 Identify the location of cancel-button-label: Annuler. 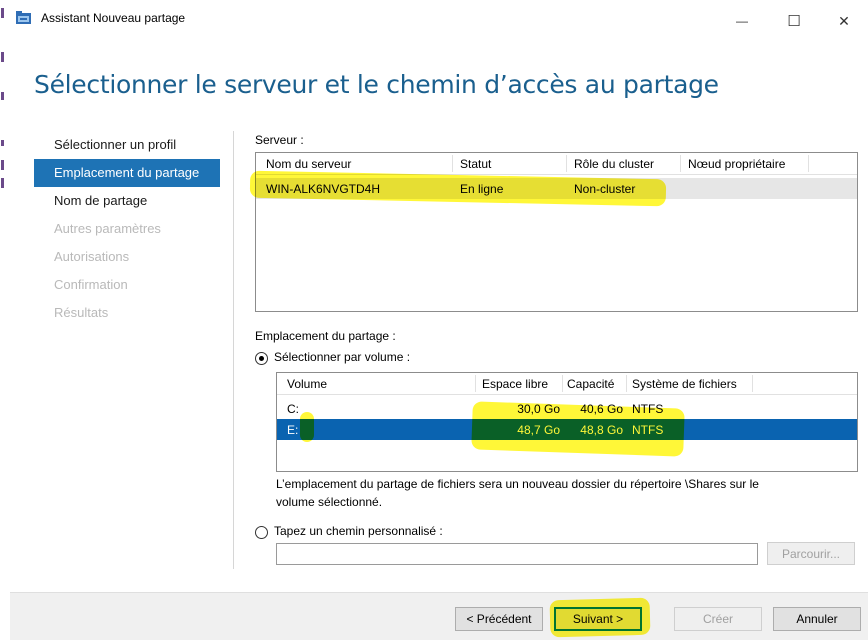
(817, 619).